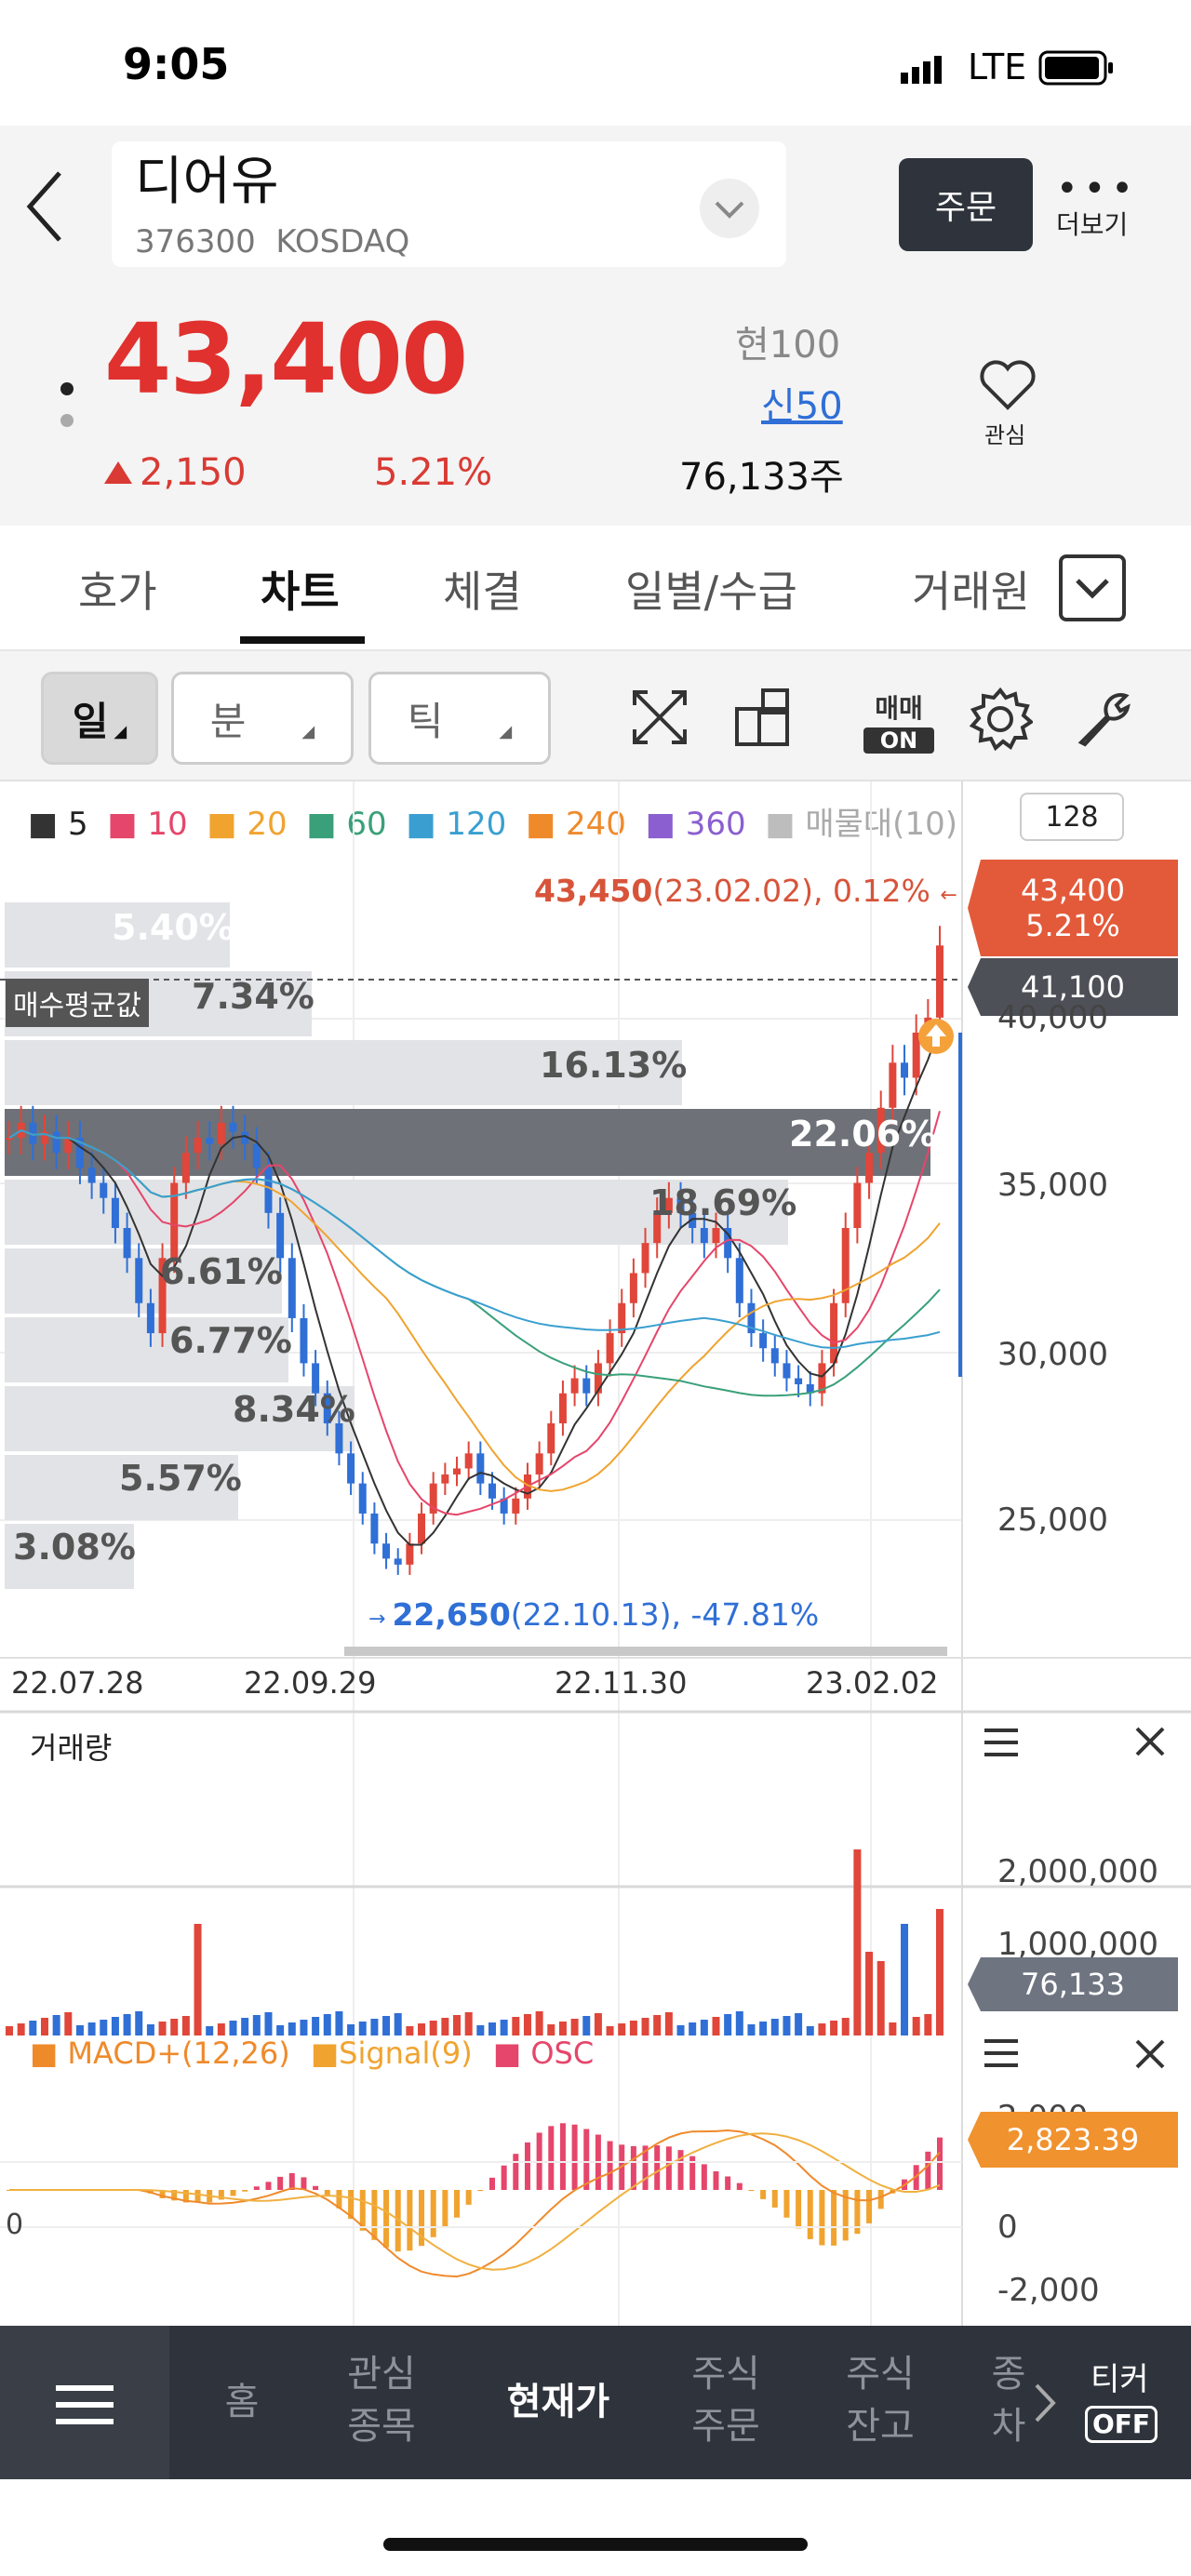  What do you see at coordinates (659, 719) in the screenshot?
I see `expand-icon` at bounding box center [659, 719].